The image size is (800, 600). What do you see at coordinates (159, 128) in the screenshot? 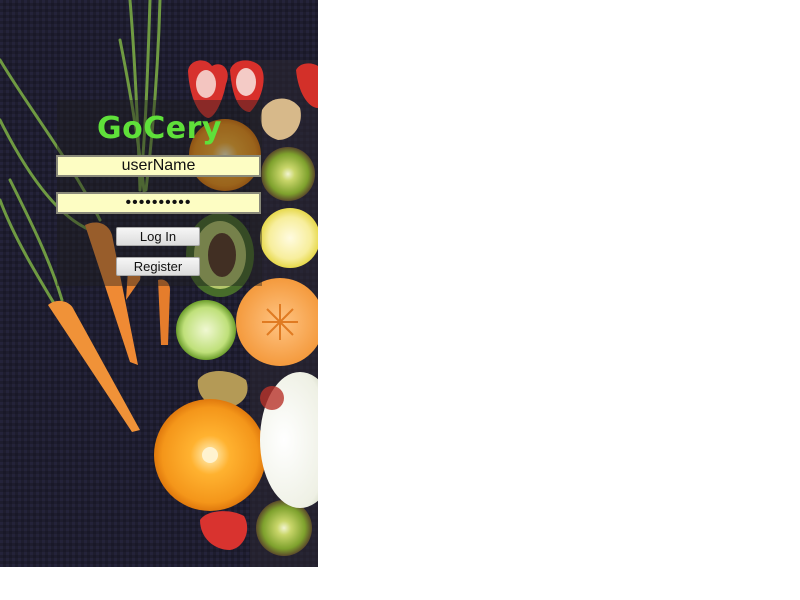
I see `brand-logo-text: GoCery` at bounding box center [159, 128].